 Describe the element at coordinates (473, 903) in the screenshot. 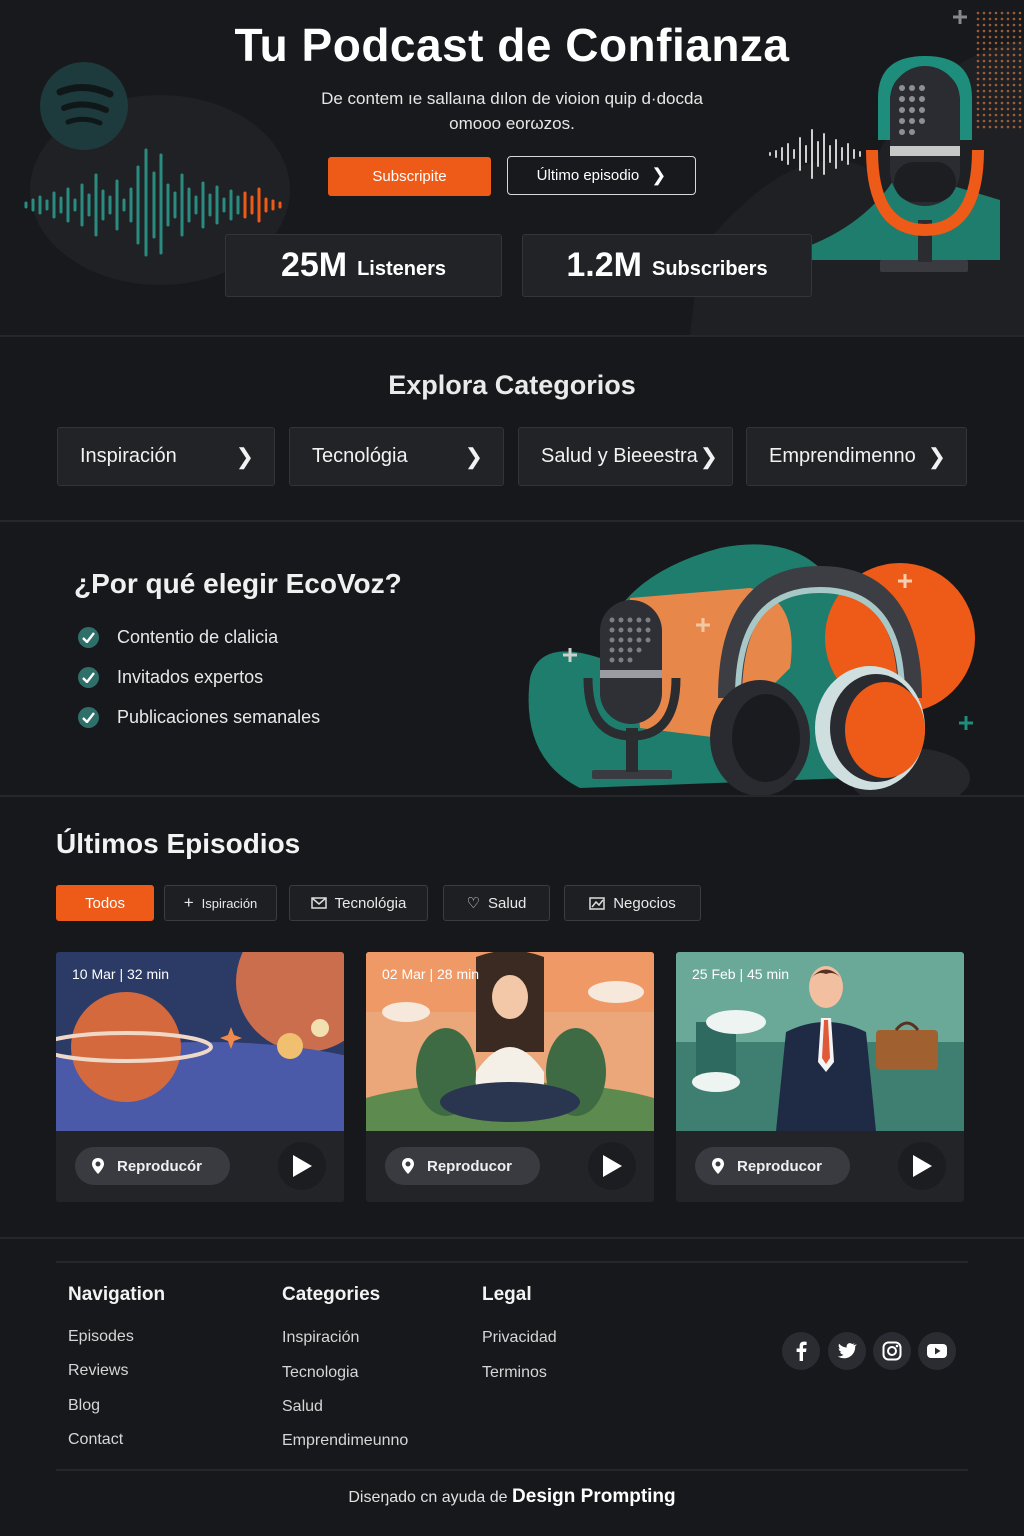

I see `heart-icon: ♡` at that location.